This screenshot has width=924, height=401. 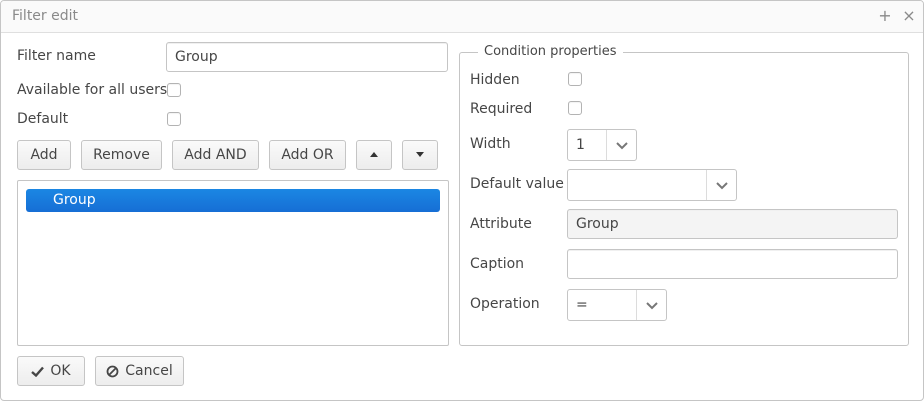 I want to click on attribute-label: Attribute, so click(x=501, y=224).